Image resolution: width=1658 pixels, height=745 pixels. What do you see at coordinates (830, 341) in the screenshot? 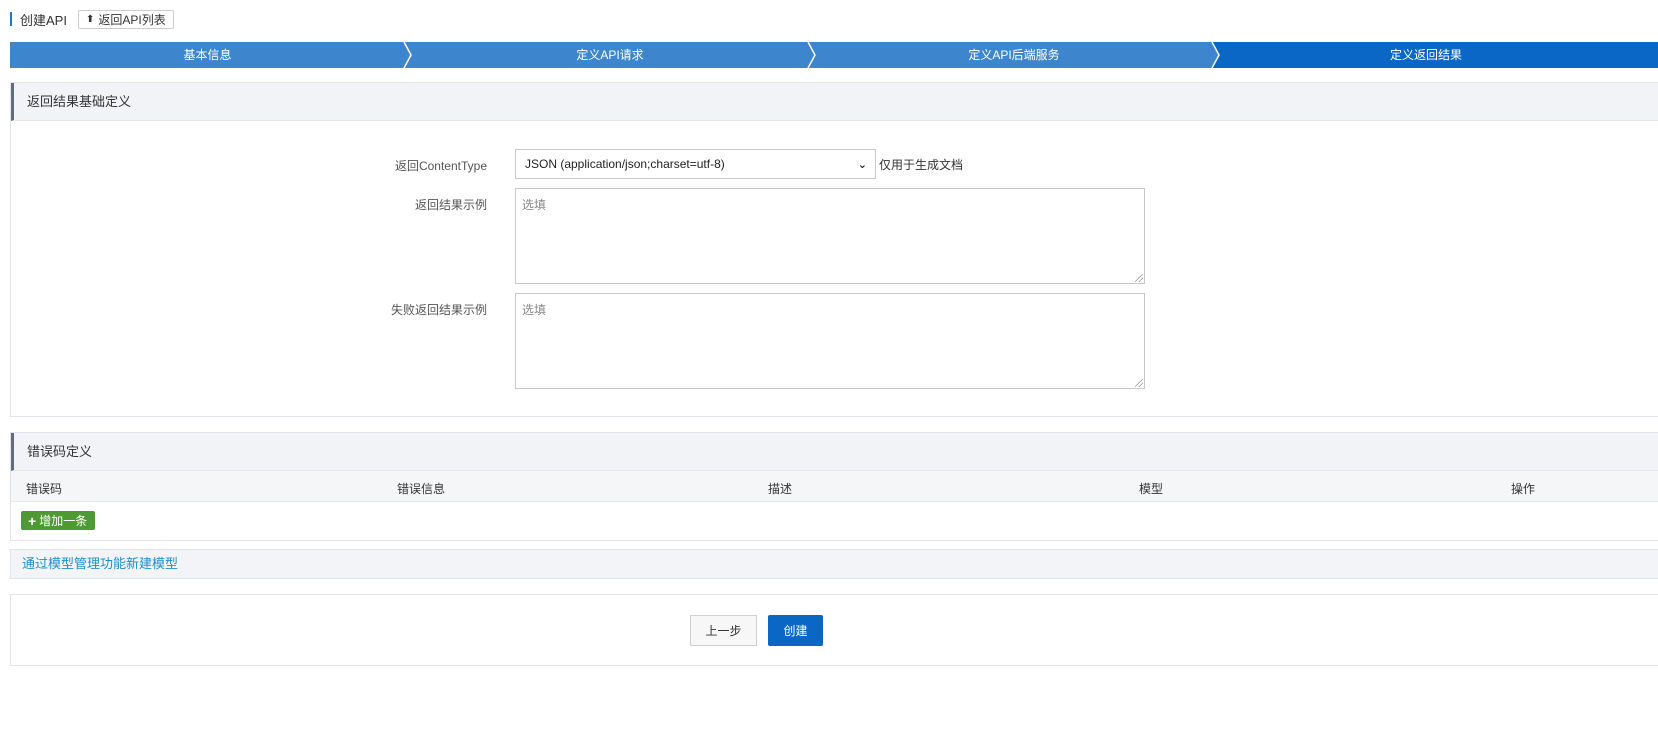
I see `failure-example-textarea: 选填` at bounding box center [830, 341].